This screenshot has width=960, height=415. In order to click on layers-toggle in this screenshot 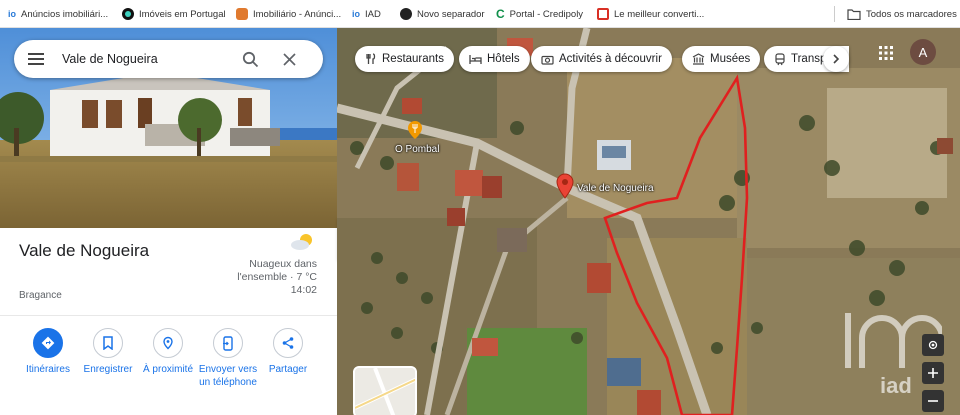, I will do `click(385, 390)`.